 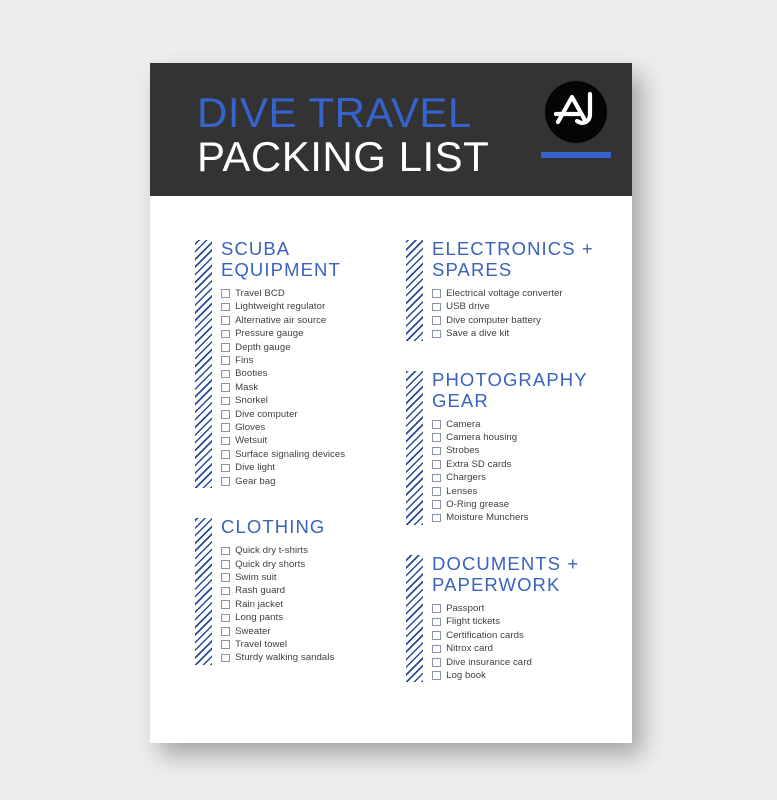 I want to click on document-header-band: DIVE TRAVEL PACKING LIST, so click(x=391, y=129).